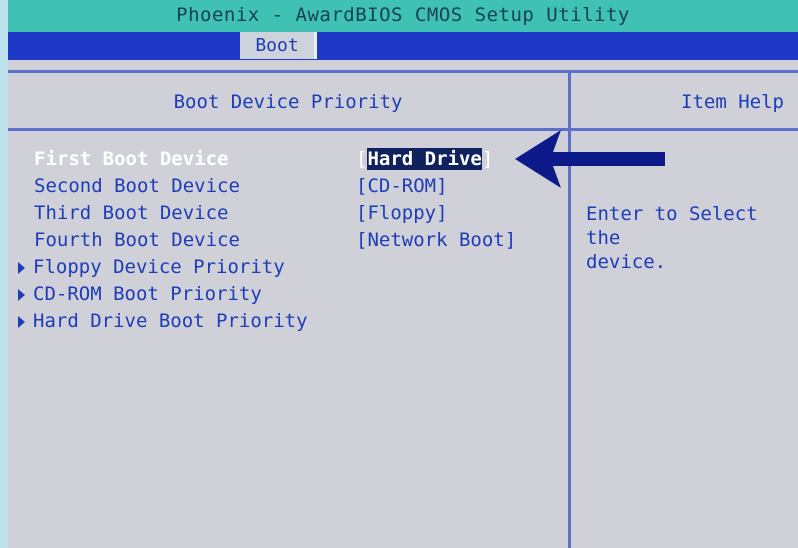 This screenshot has height=548, width=798. I want to click on submenu-hard-drive-boot-priority: Hard Drive Boot Priority, so click(163, 321).